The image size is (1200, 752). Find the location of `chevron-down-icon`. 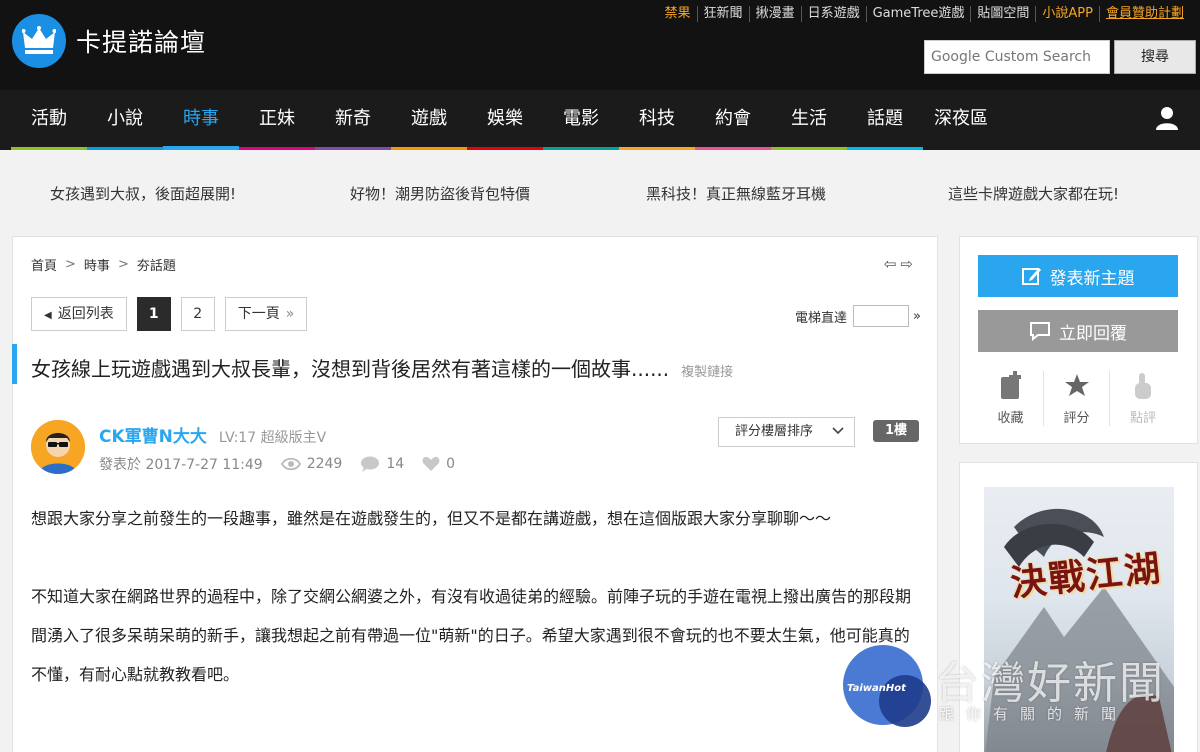

chevron-down-icon is located at coordinates (838, 431).